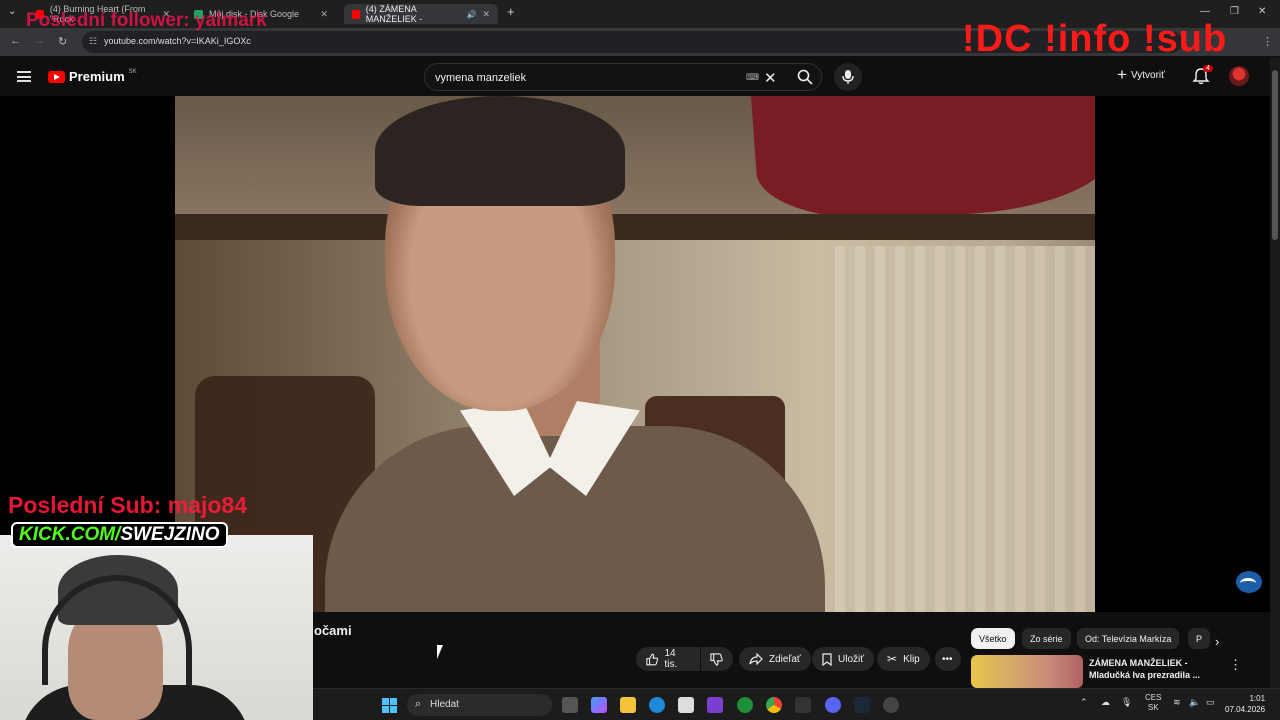  What do you see at coordinates (471, 14) in the screenshot?
I see `audio-playing-icon: 🔊` at bounding box center [471, 14].